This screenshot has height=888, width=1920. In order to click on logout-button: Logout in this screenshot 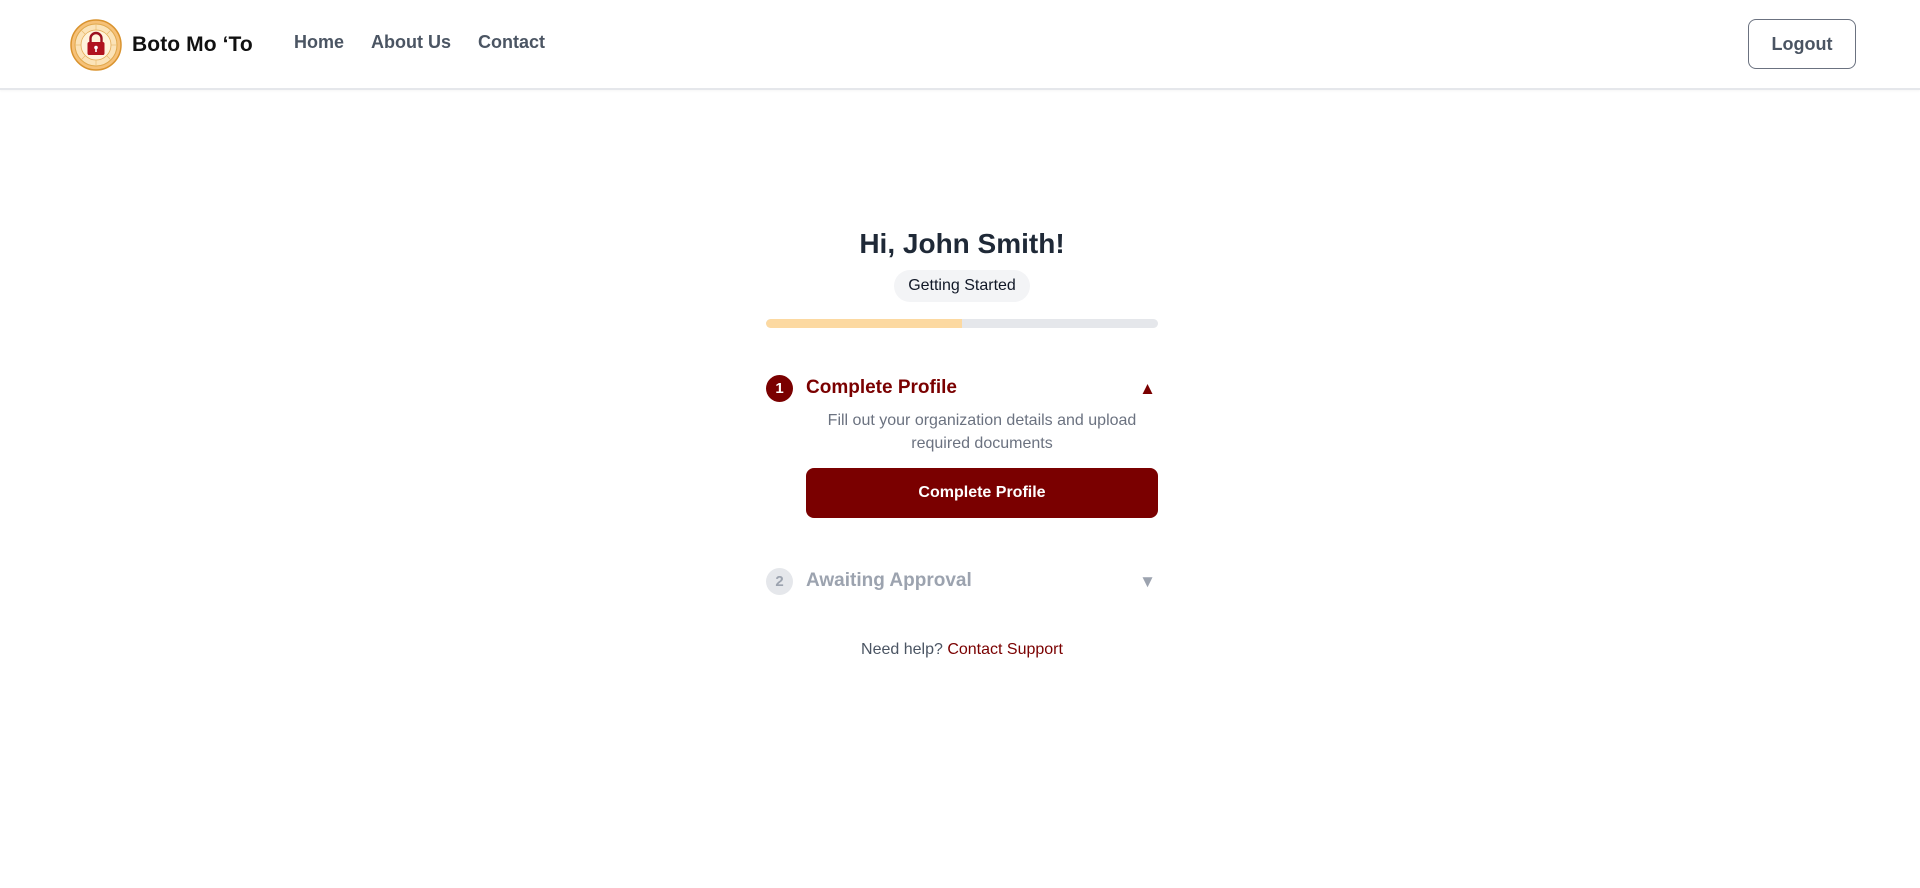, I will do `click(1802, 44)`.